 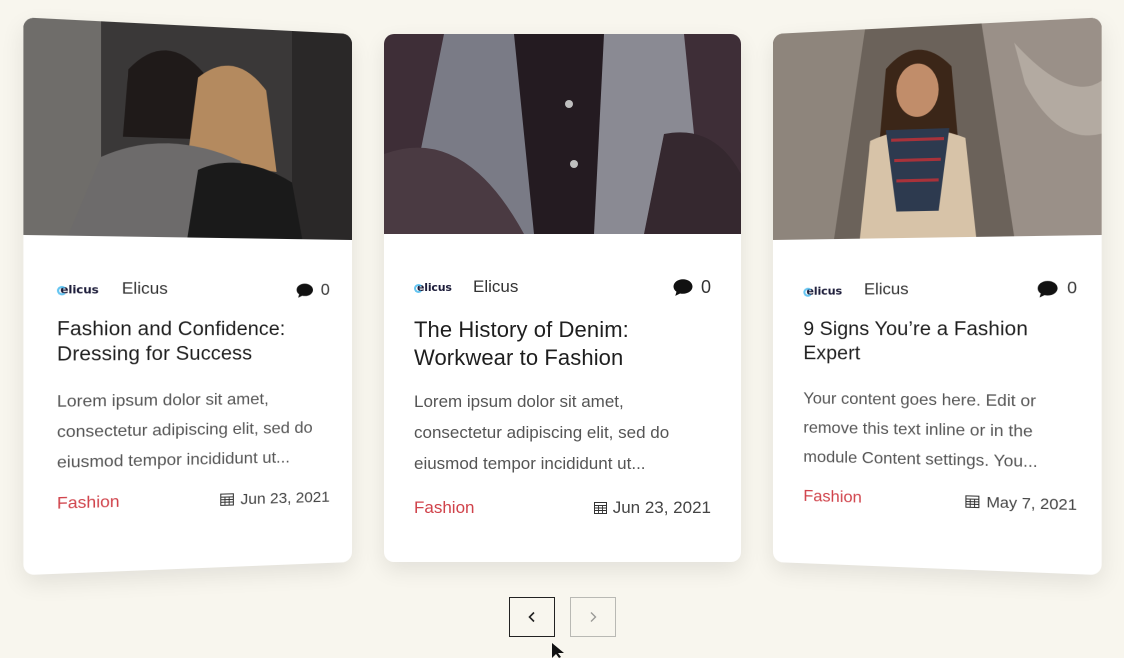 What do you see at coordinates (940, 342) in the screenshot?
I see `post-title: 9 Signs You’re a Fashion Expert` at bounding box center [940, 342].